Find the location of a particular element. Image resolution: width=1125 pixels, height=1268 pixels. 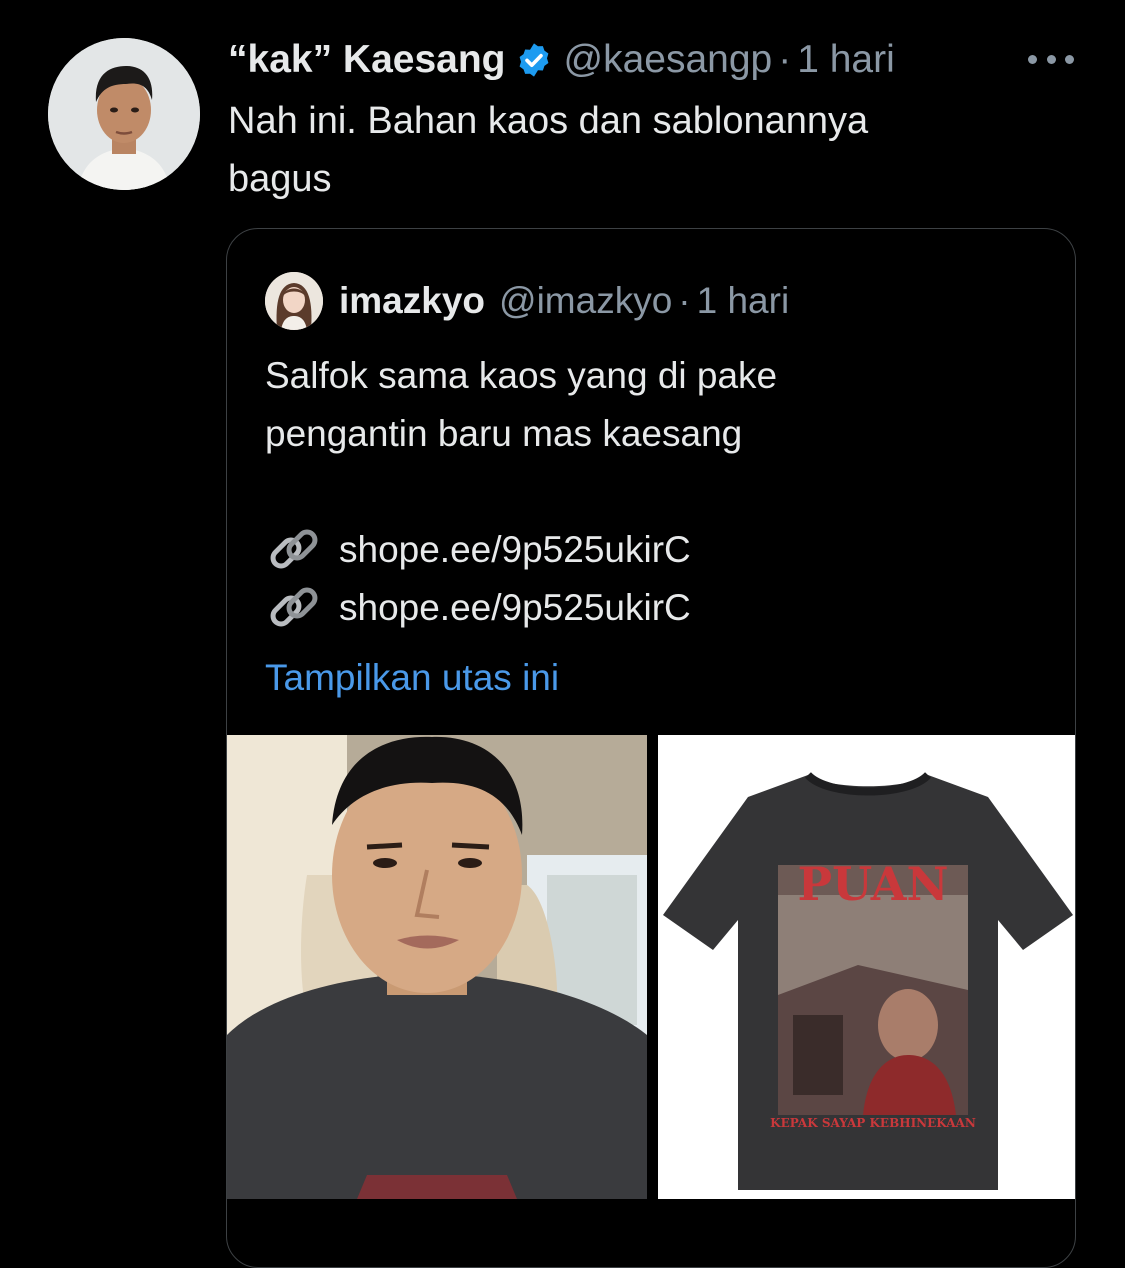

quoted-tweet-header: imazkyo @imazkyo · 1 hari is located at coordinates (527, 301).